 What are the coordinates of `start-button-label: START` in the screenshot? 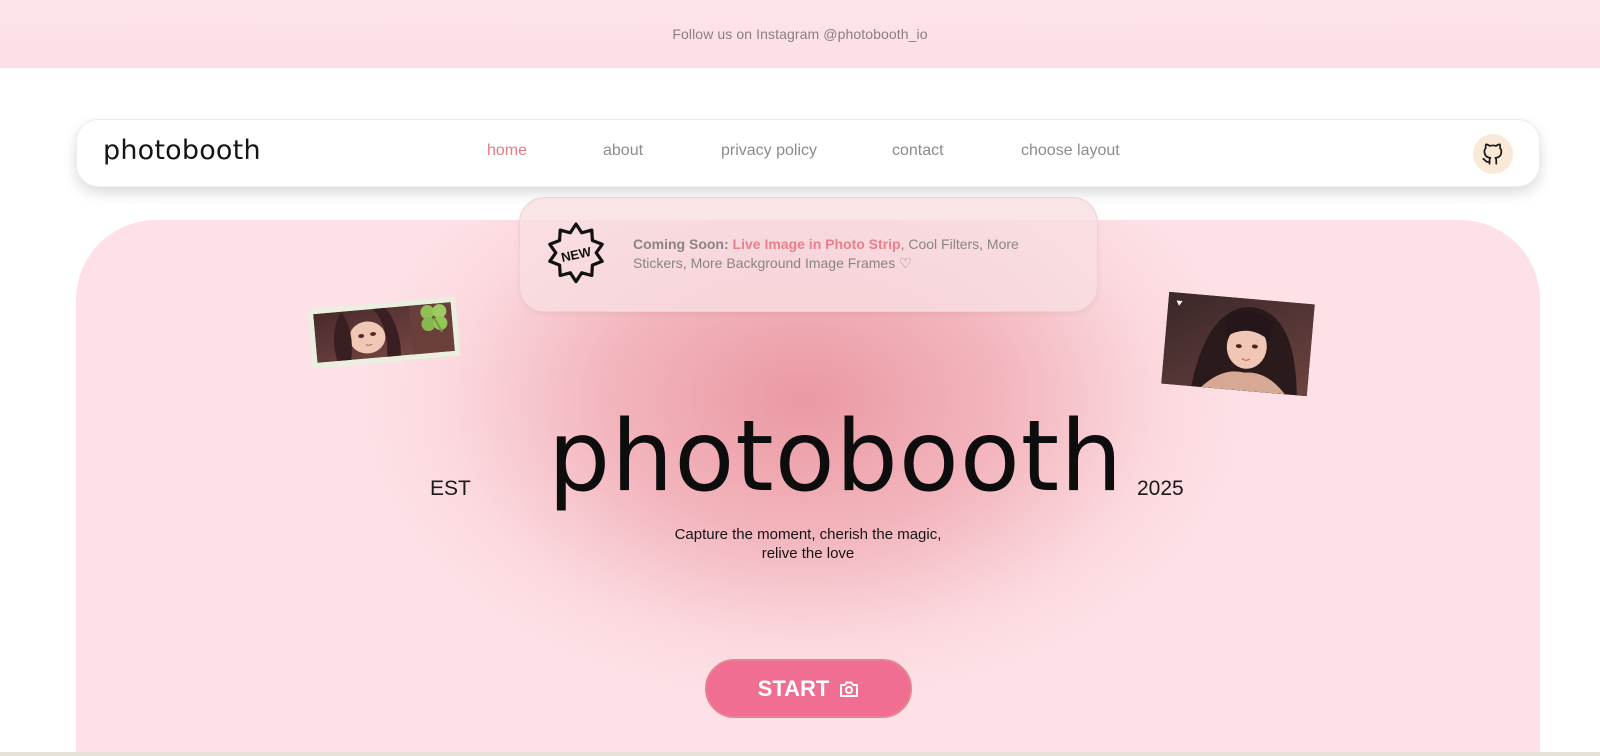 It's located at (793, 688).